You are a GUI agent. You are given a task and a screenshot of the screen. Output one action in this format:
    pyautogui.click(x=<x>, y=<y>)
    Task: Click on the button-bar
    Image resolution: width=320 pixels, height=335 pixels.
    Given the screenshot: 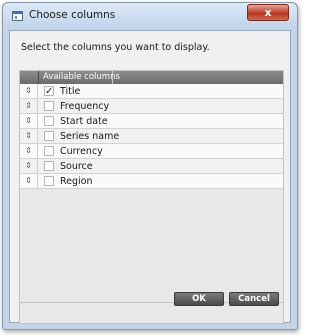 What is the action you would take?
    pyautogui.click(x=151, y=313)
    